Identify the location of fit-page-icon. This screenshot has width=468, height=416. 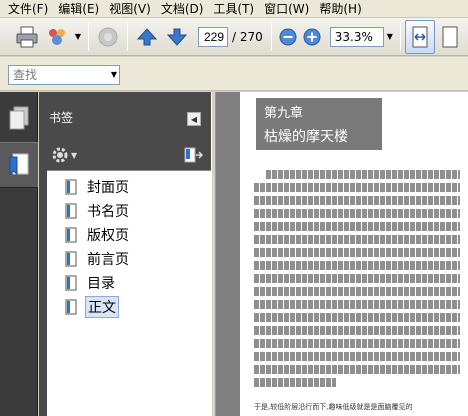
(450, 36).